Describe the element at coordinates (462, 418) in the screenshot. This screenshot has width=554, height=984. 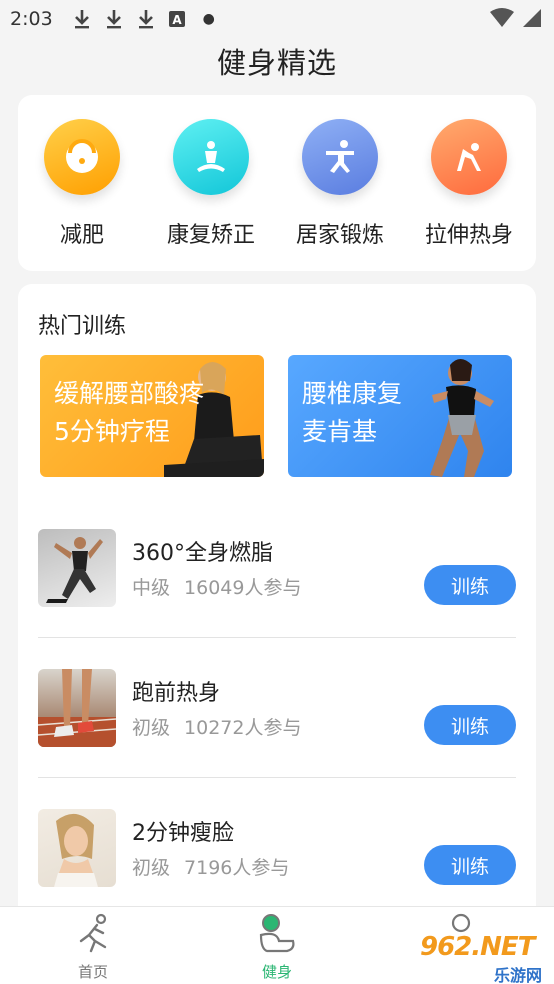
I see `banner-figure-image` at that location.